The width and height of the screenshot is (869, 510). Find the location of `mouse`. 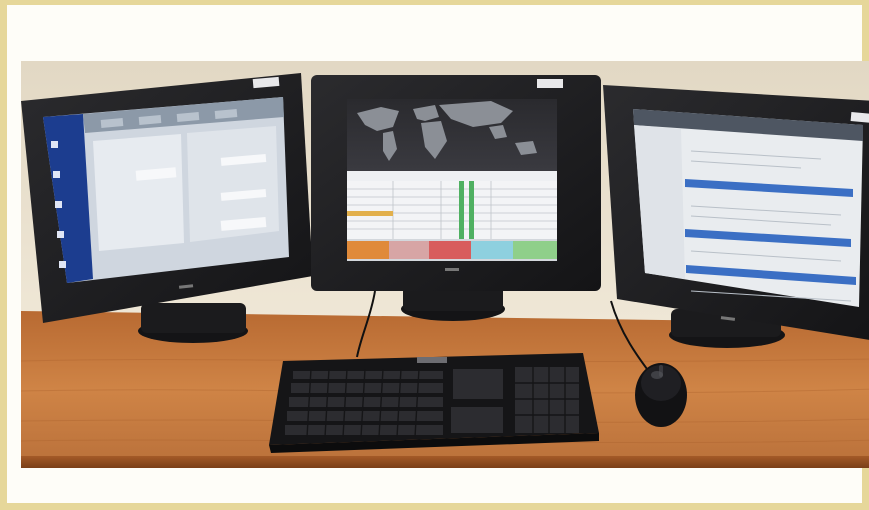

mouse is located at coordinates (661, 395).